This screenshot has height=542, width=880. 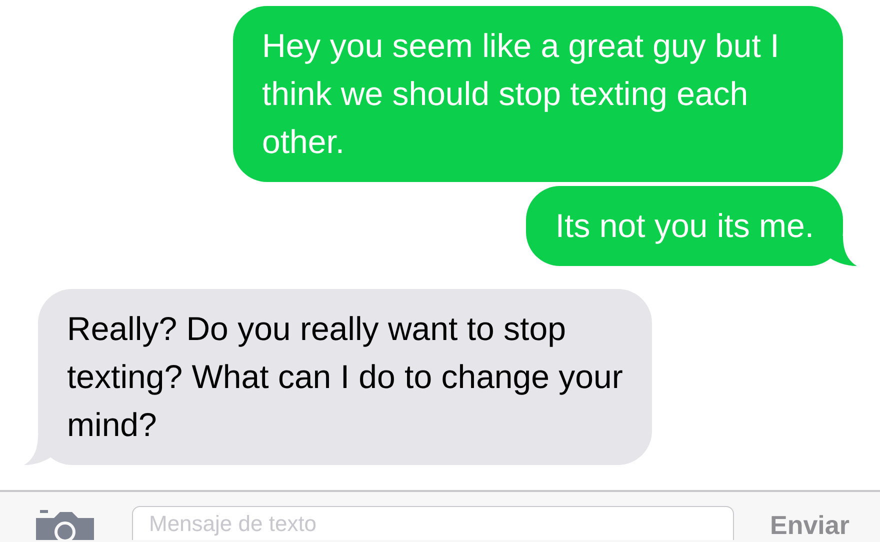 I want to click on message-input: Mensaje de texto, so click(x=433, y=523).